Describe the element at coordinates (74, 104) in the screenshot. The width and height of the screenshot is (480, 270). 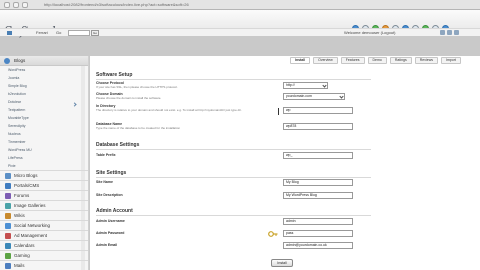
I see `chevron-right-icon` at that location.